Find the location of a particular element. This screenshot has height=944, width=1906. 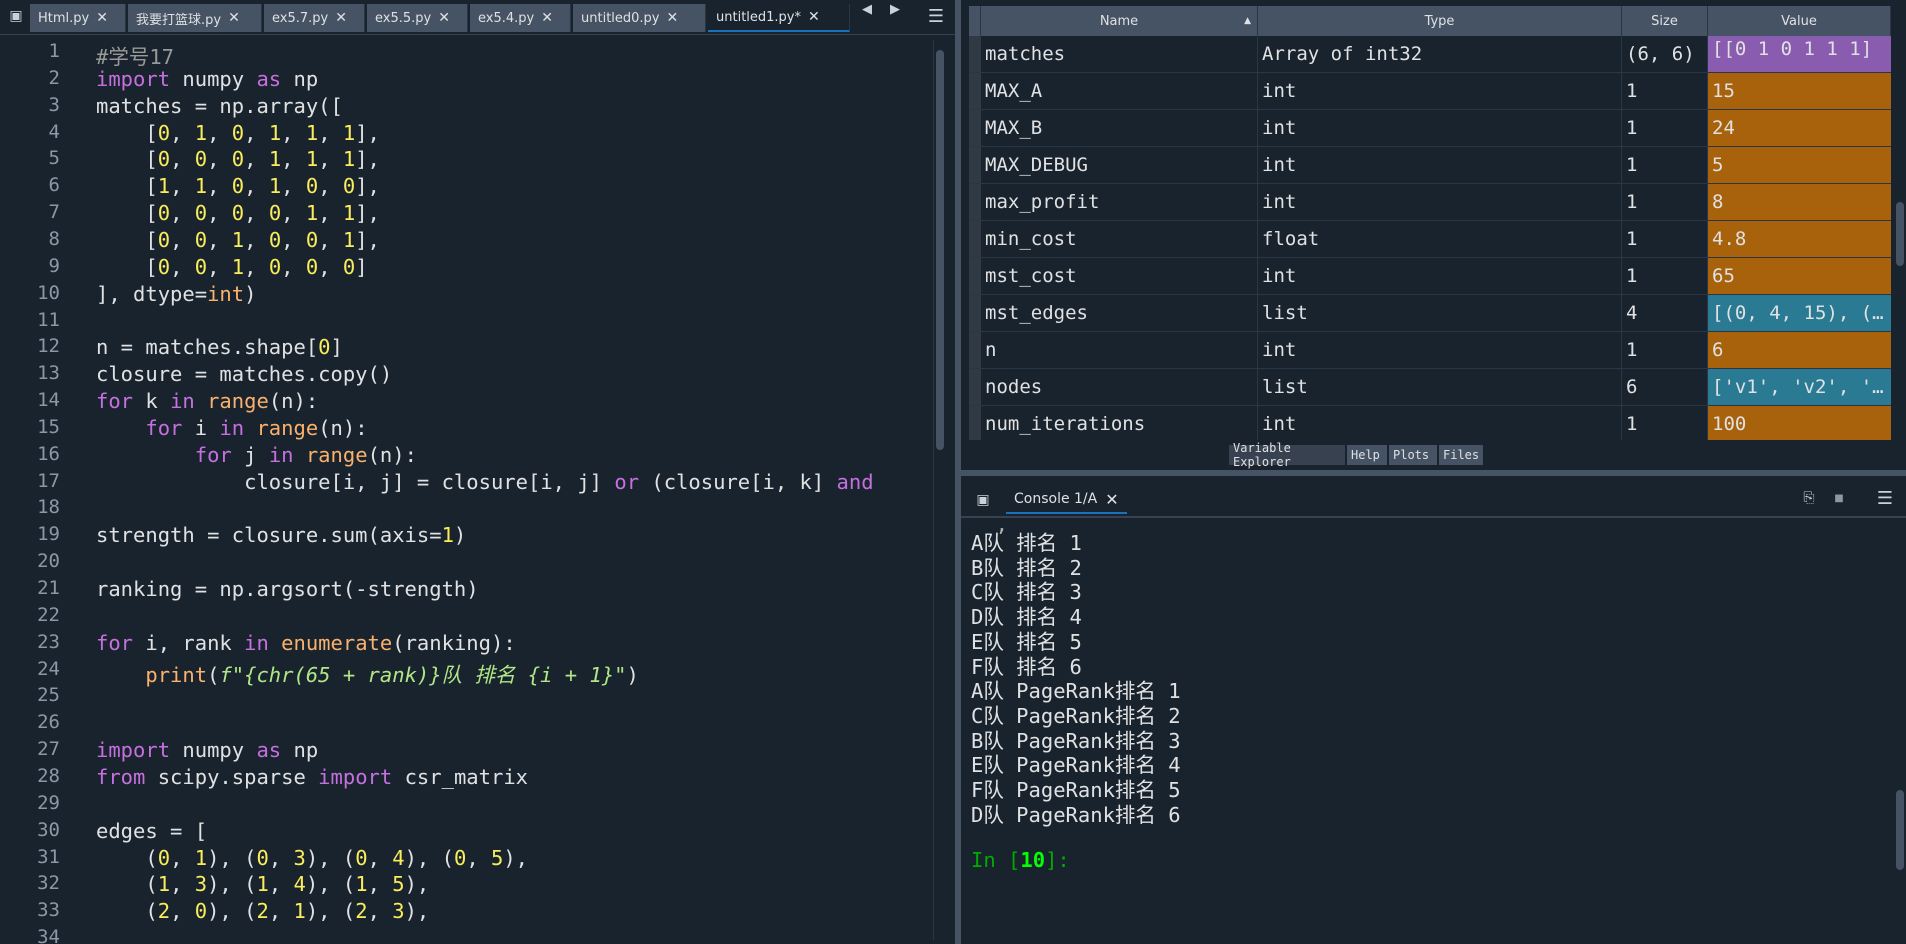

pane-tab: Plots is located at coordinates (1413, 455).